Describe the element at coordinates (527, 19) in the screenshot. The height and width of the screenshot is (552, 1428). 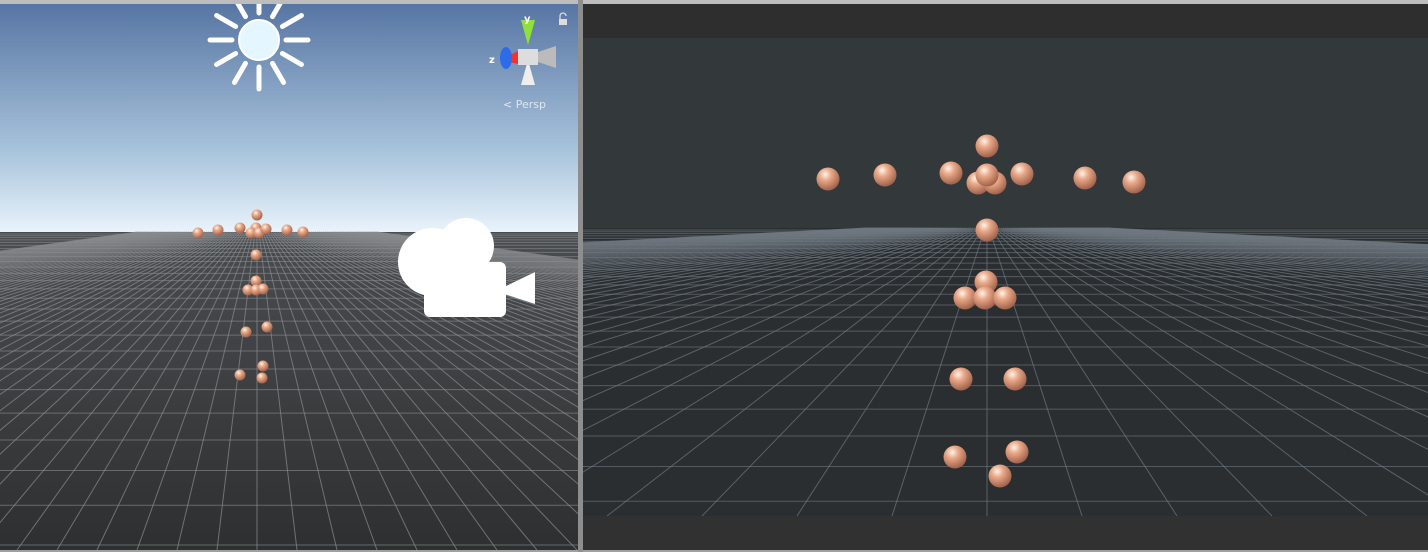
I see `gizmo-y-label: y` at that location.